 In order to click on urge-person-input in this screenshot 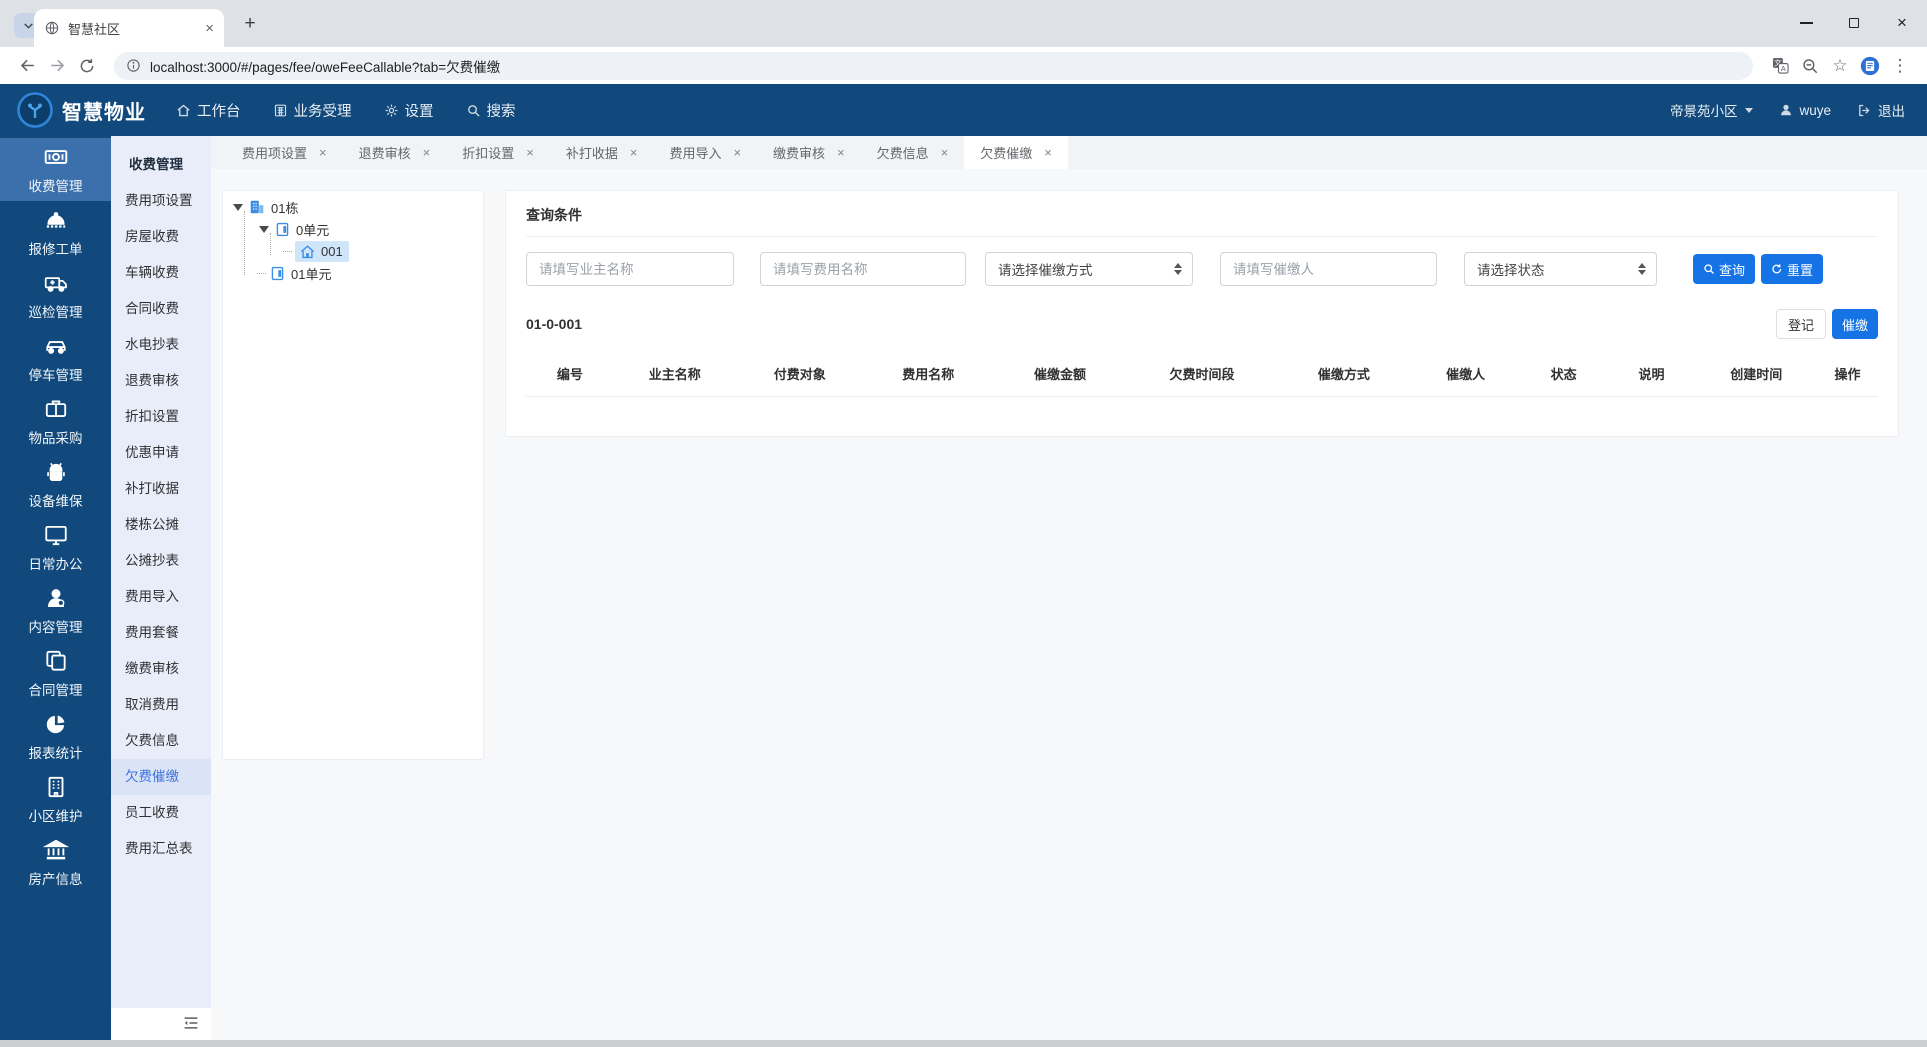, I will do `click(1328, 269)`.